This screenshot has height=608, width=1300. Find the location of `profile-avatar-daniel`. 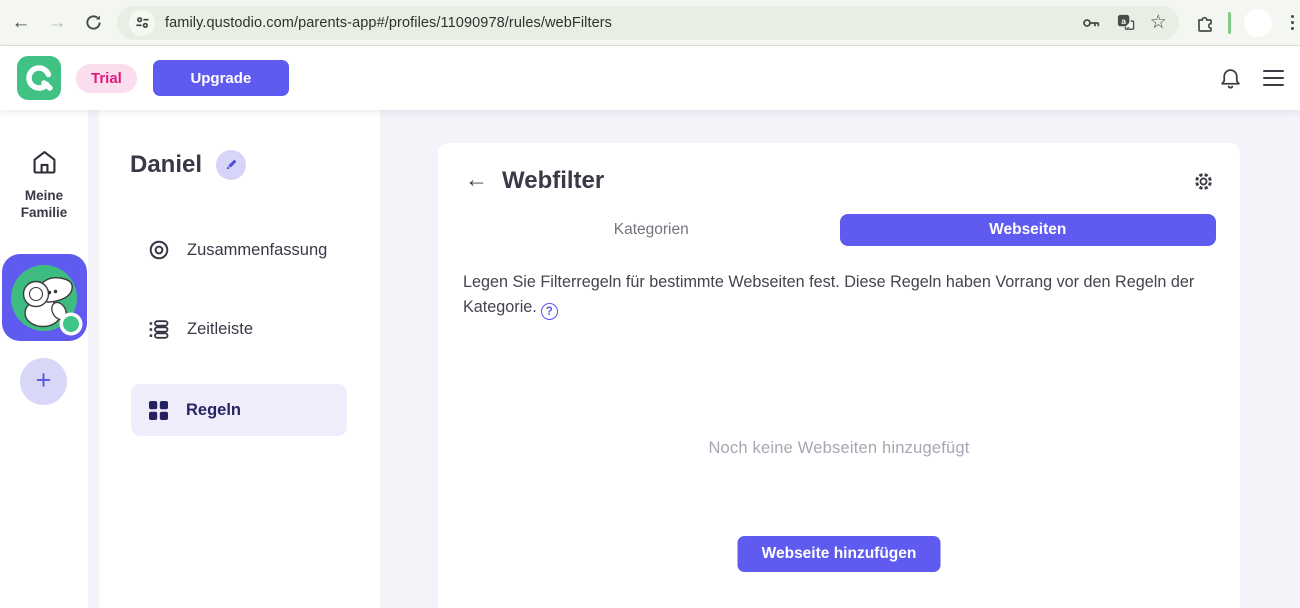

profile-avatar-daniel is located at coordinates (44, 297).